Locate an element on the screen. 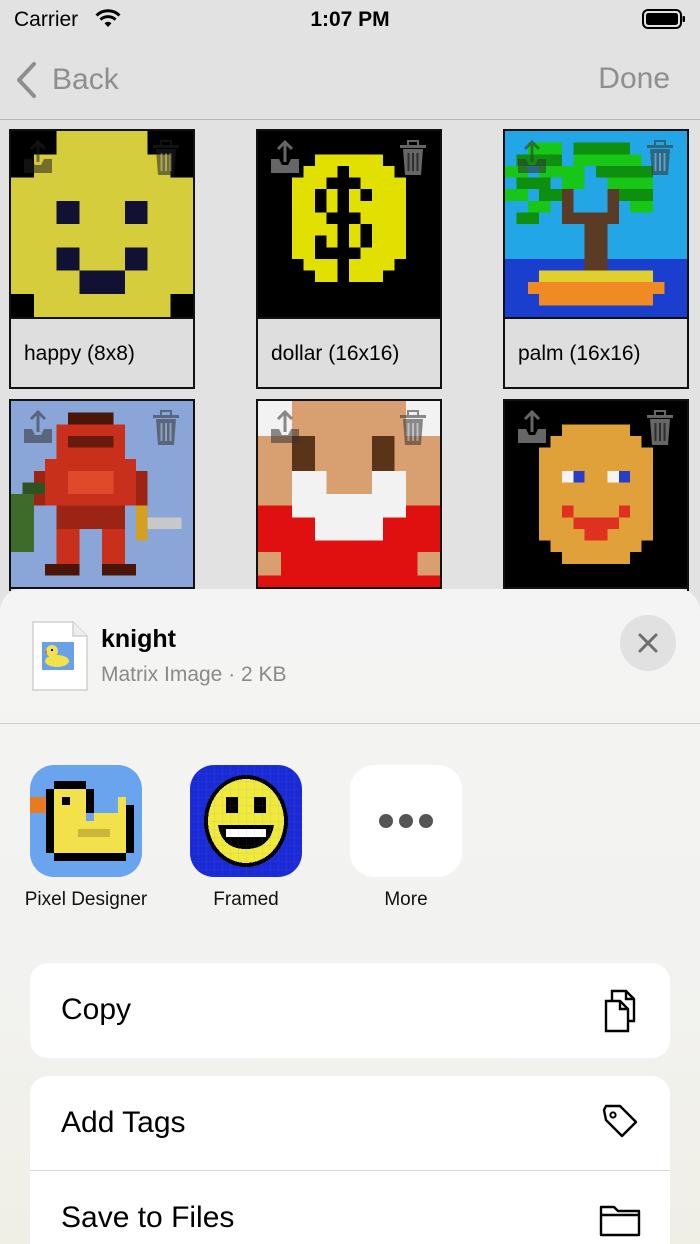 This screenshot has height=1244, width=700. close-icon is located at coordinates (648, 643).